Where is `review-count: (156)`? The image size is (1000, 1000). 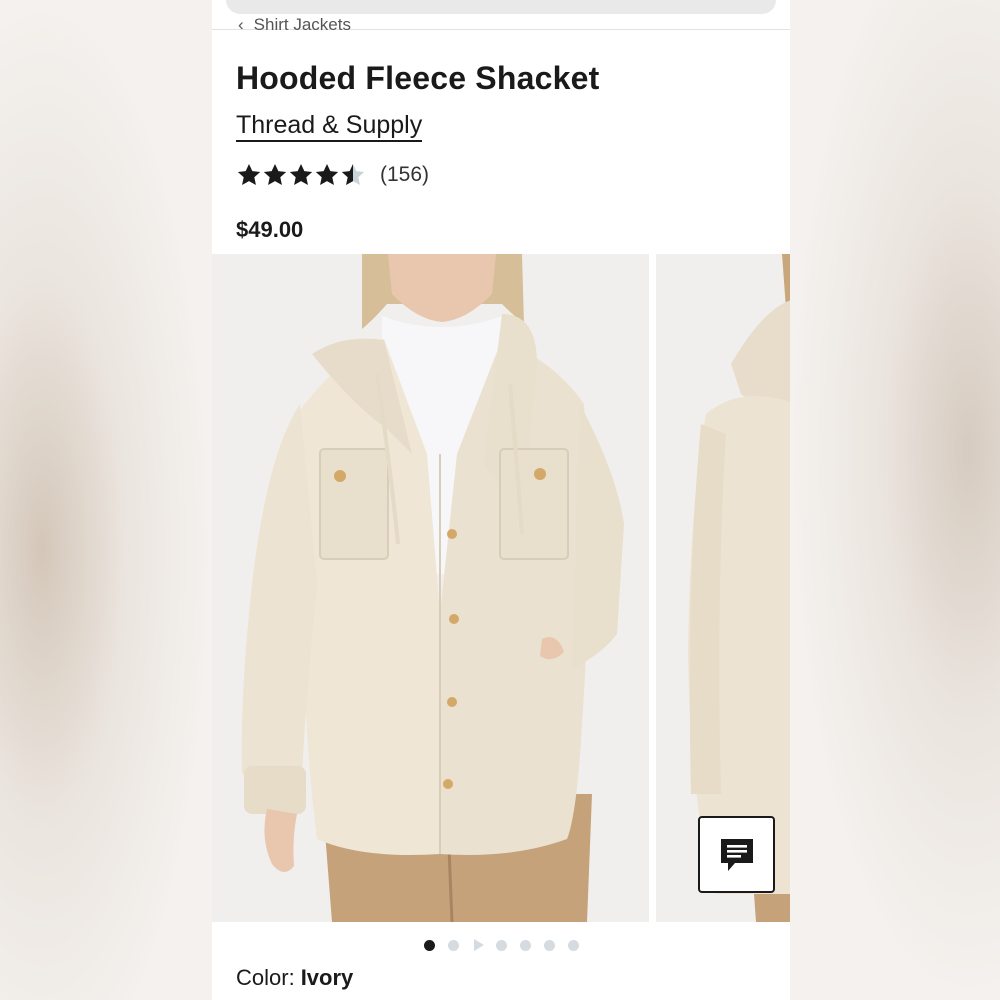 review-count: (156) is located at coordinates (405, 174).